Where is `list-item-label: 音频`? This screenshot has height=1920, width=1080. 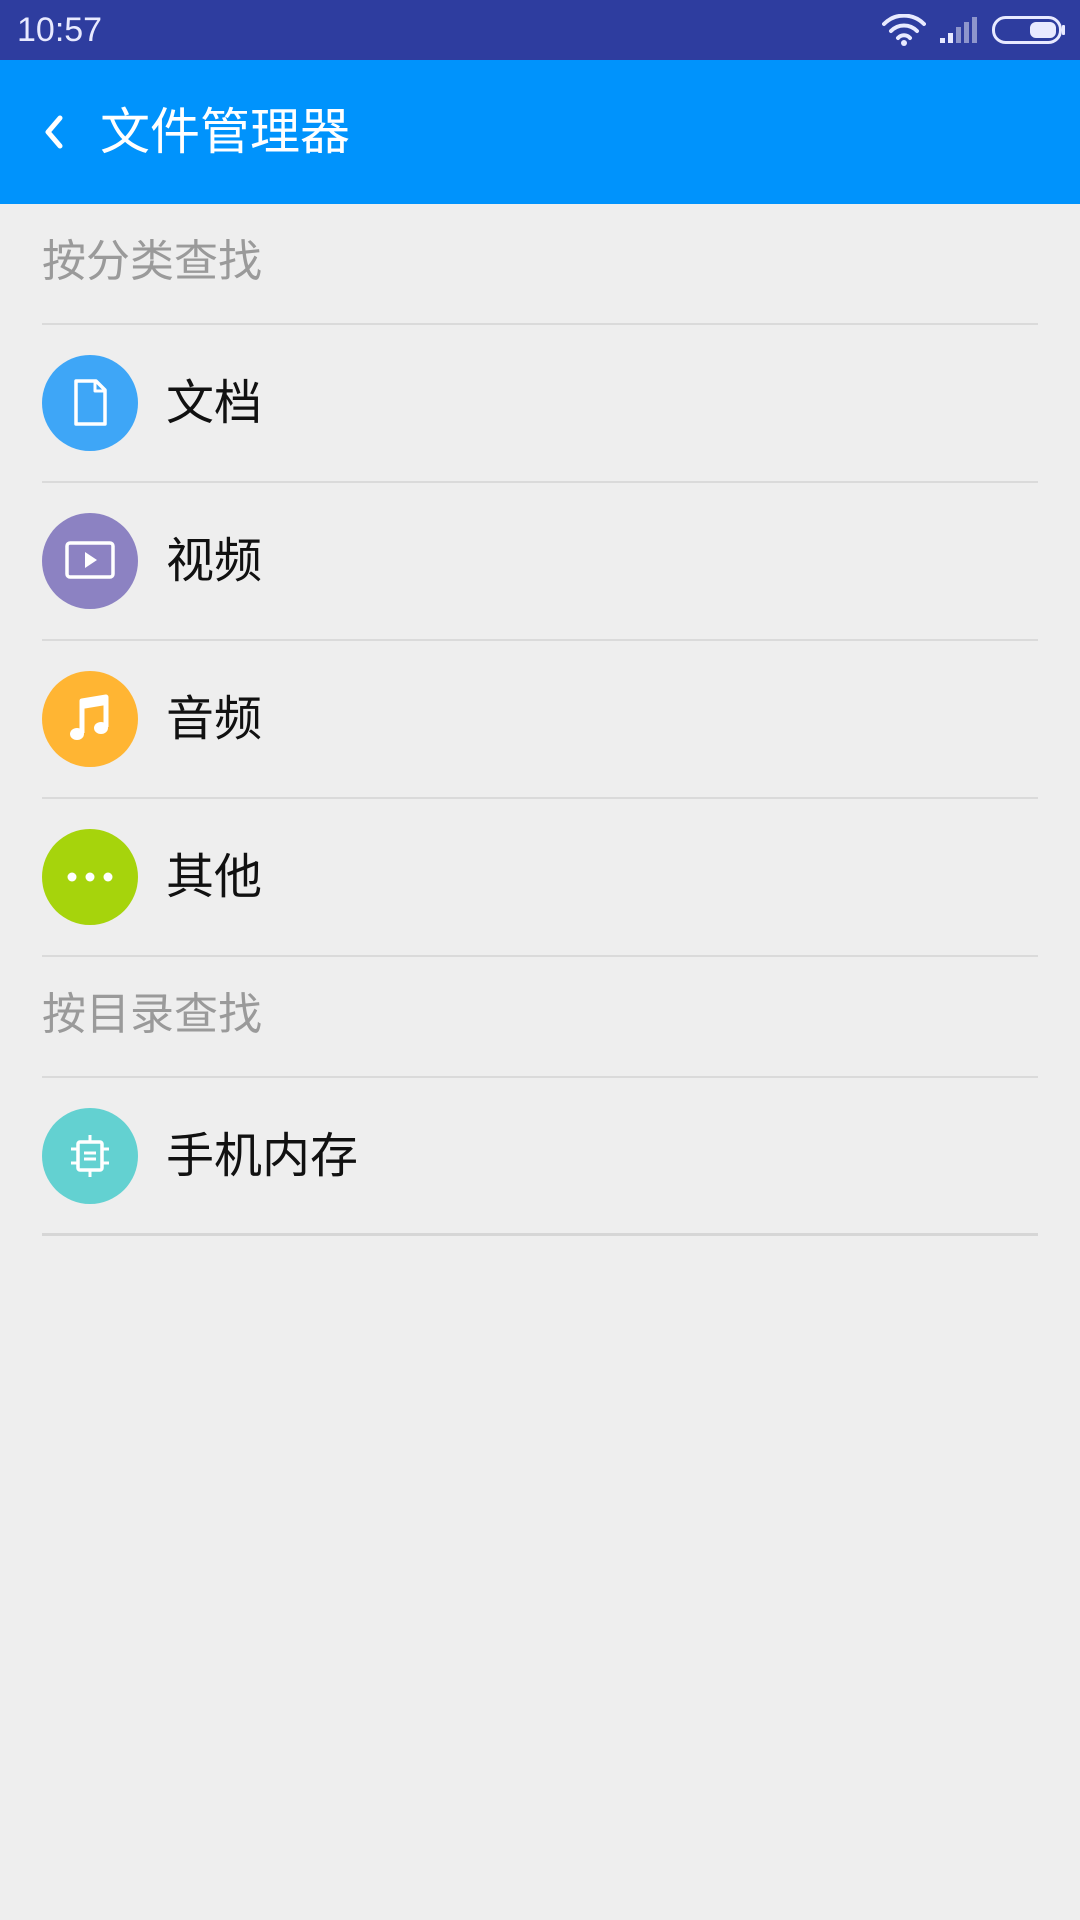 list-item-label: 音频 is located at coordinates (214, 719).